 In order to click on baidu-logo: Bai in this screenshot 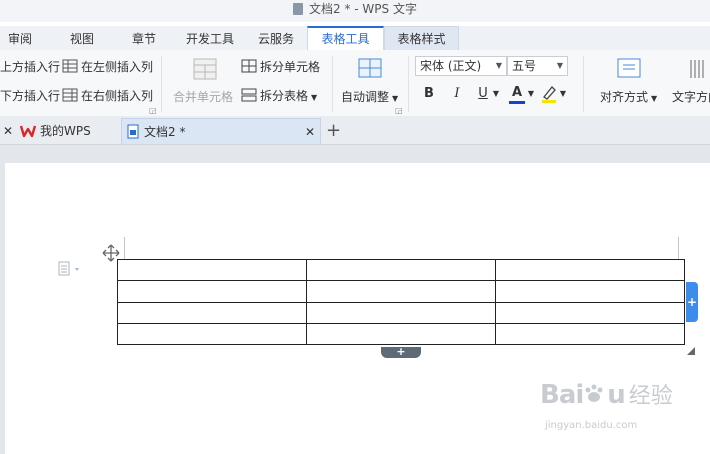, I will do `click(562, 395)`.